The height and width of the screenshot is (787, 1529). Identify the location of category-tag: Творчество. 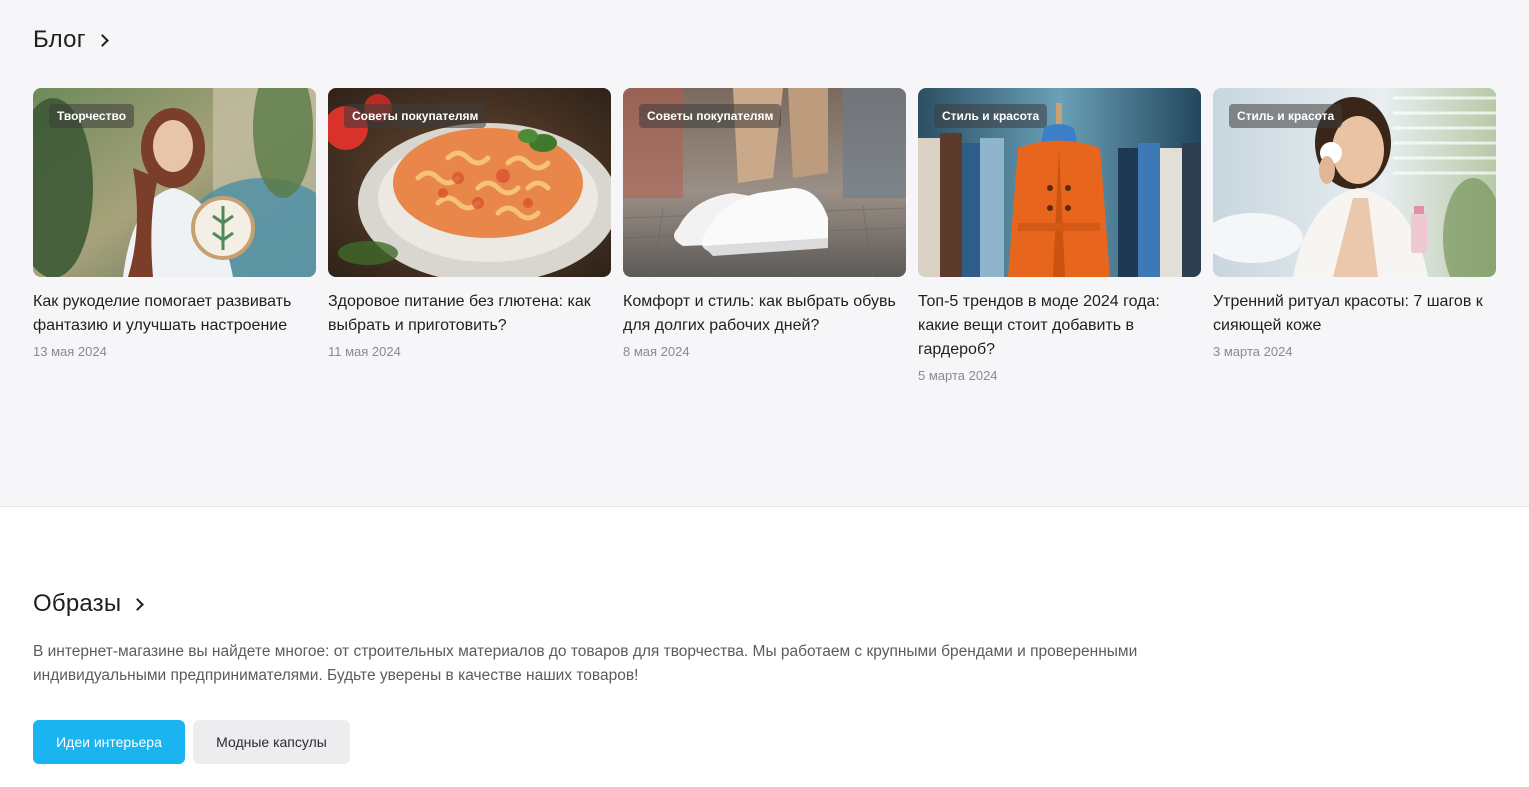
(92, 116).